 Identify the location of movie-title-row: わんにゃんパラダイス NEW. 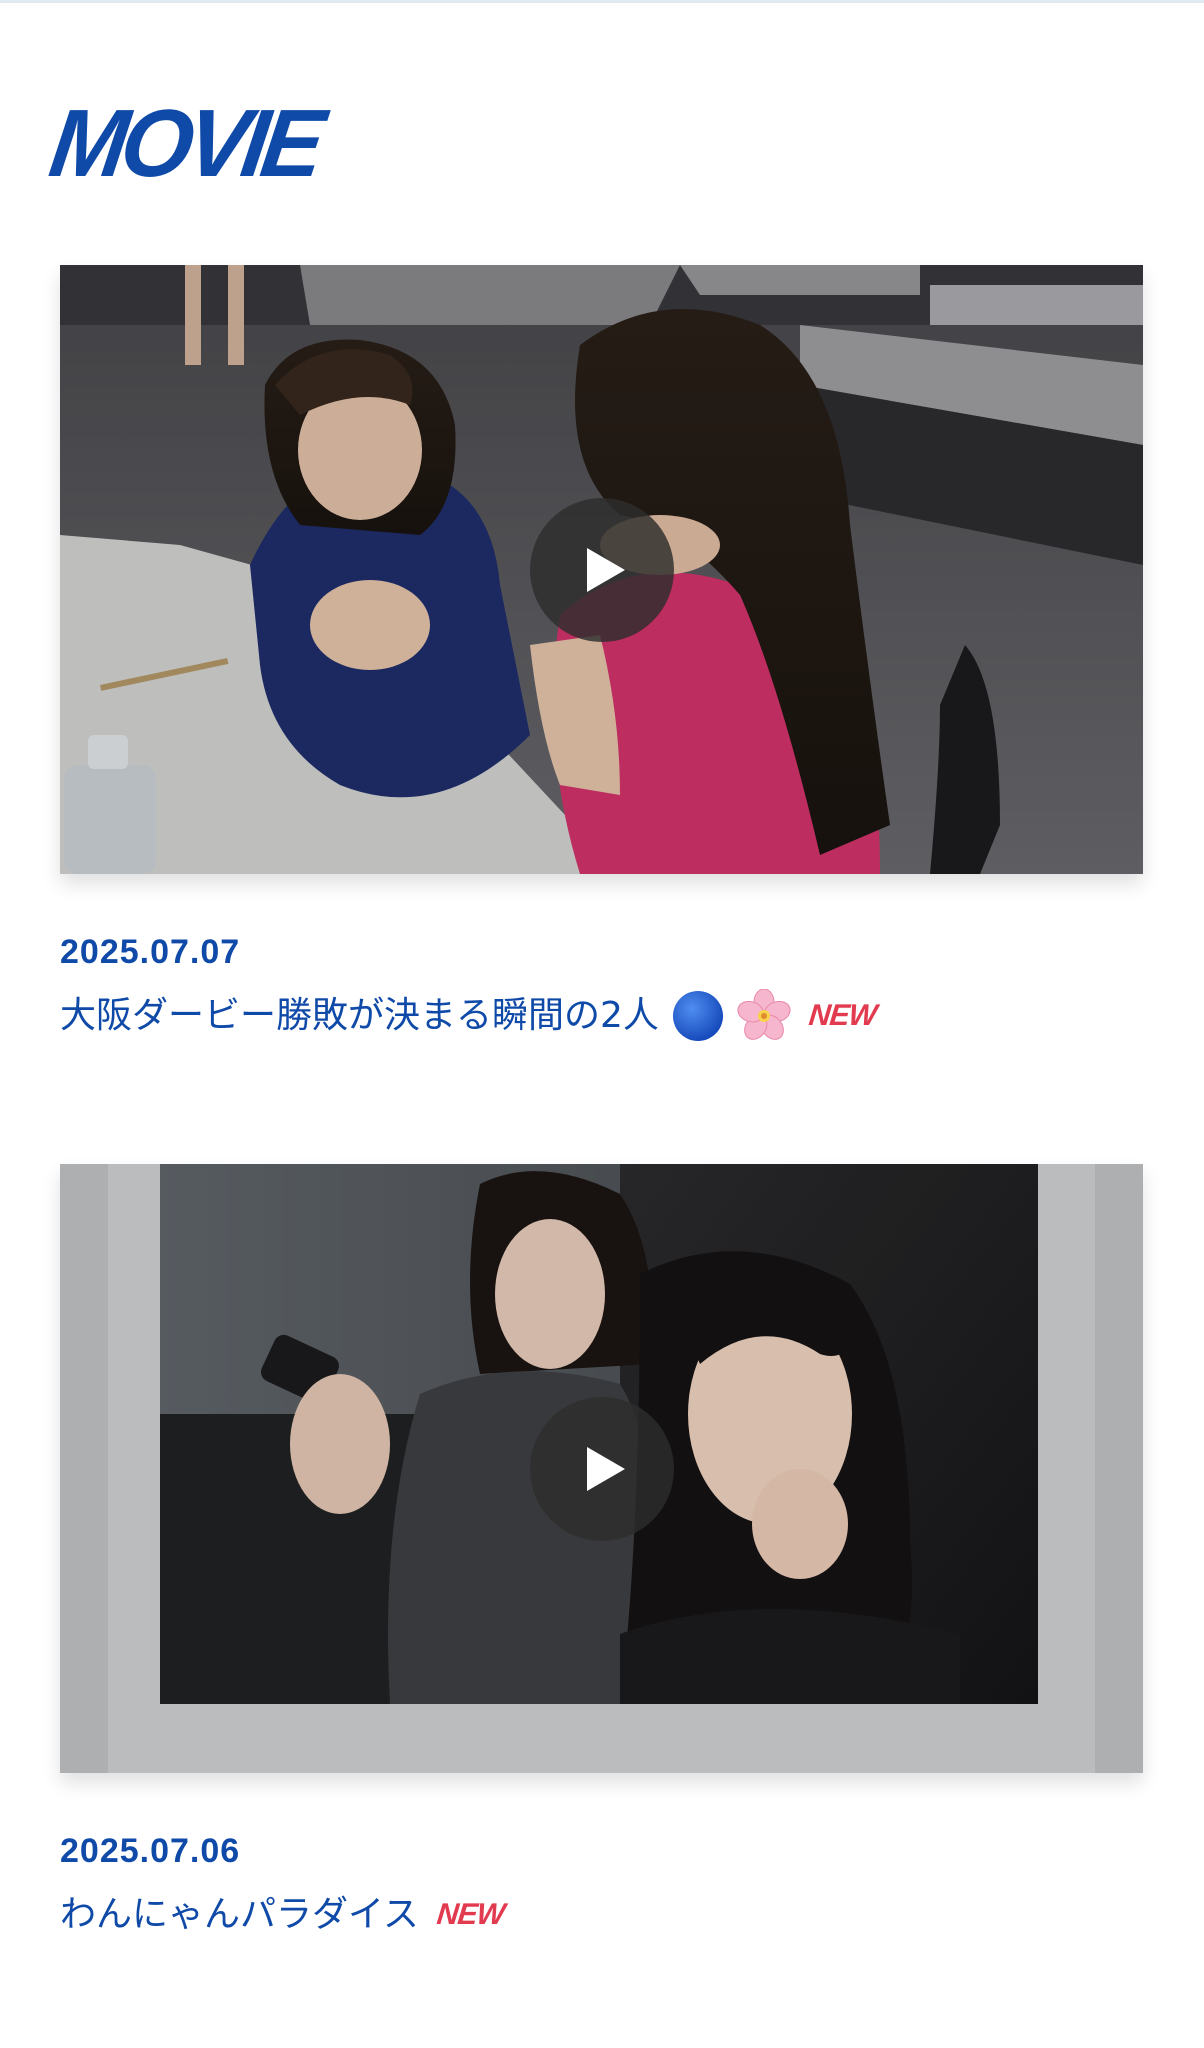
(601, 1915).